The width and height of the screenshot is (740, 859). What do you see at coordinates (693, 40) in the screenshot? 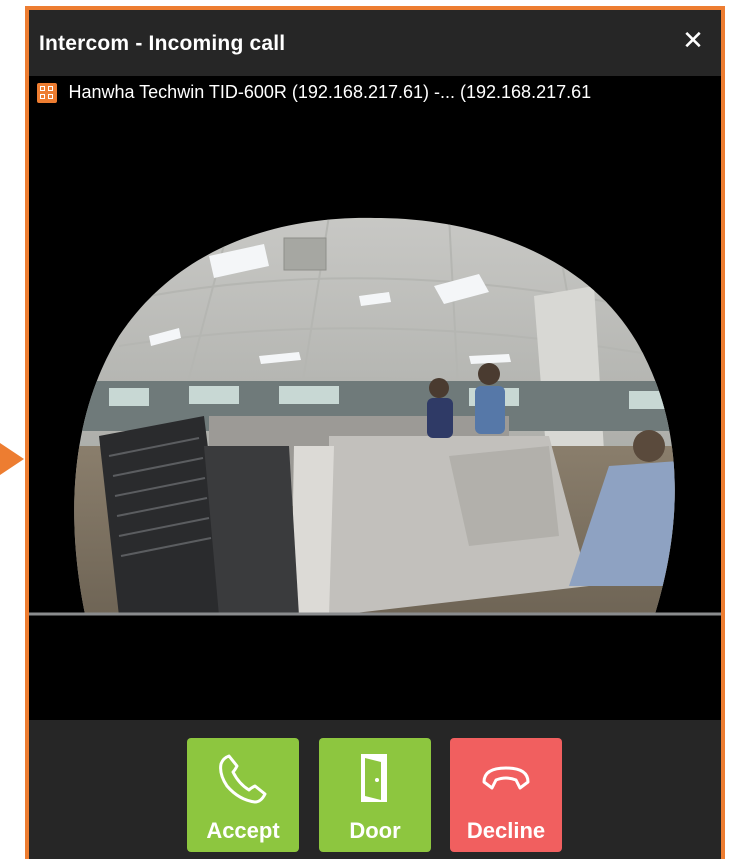
I see `close-icon: ✕` at bounding box center [693, 40].